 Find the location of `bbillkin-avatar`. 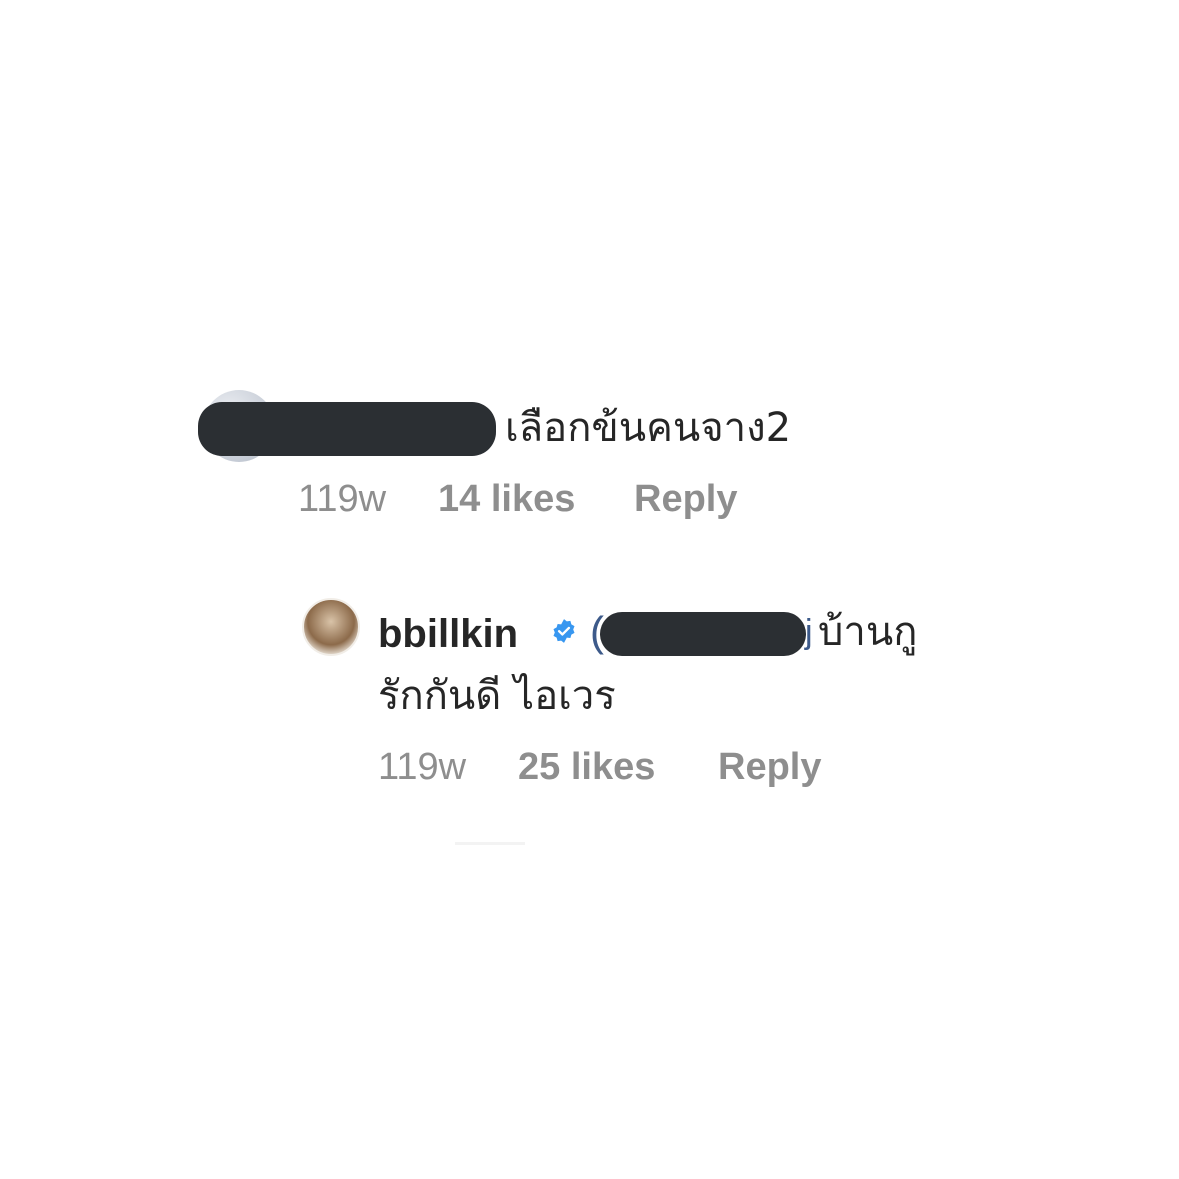

bbillkin-avatar is located at coordinates (331, 627).